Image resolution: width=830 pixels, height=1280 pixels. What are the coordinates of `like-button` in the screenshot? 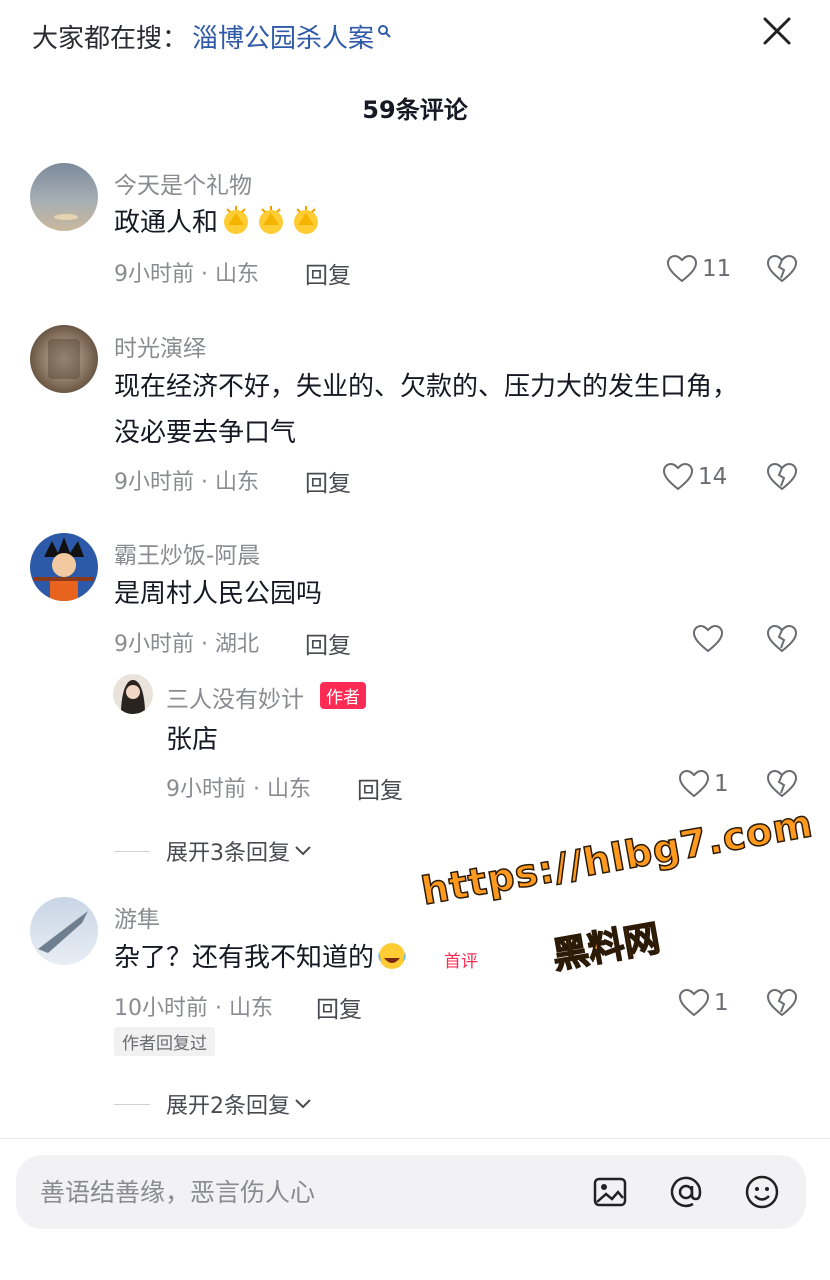 It's located at (710, 639).